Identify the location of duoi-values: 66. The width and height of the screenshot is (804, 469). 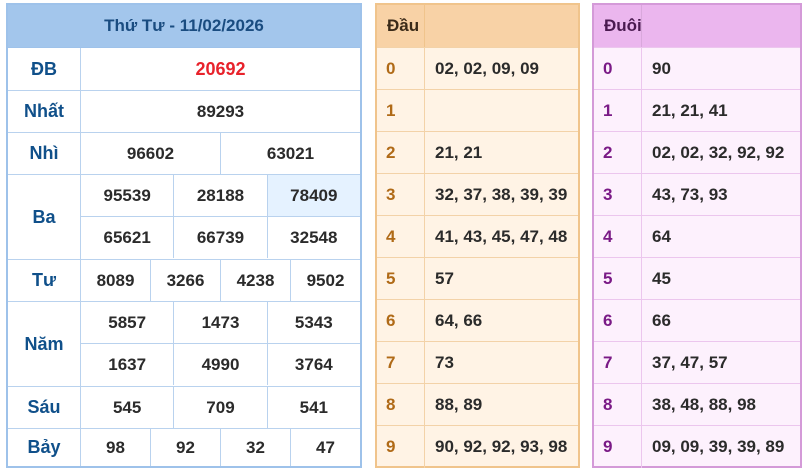
(661, 320).